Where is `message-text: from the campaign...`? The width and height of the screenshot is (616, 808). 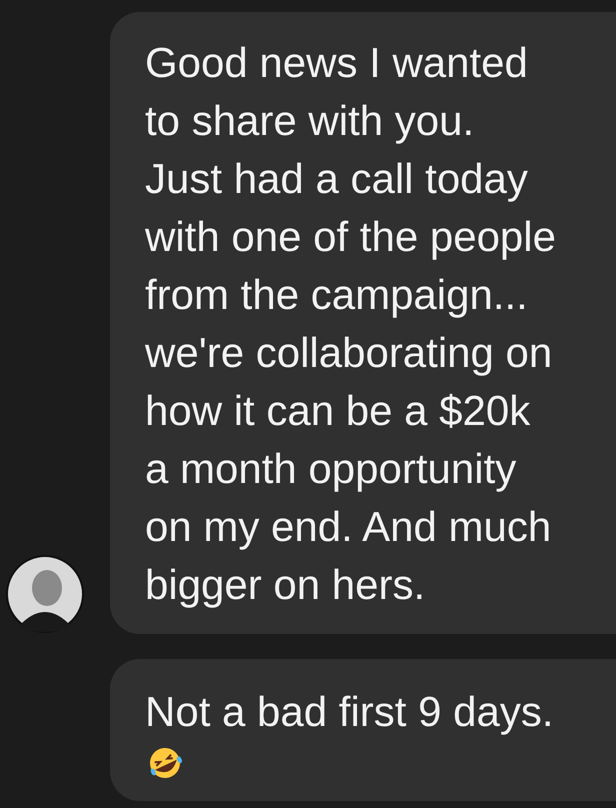 message-text: from the campaign... is located at coordinates (336, 295).